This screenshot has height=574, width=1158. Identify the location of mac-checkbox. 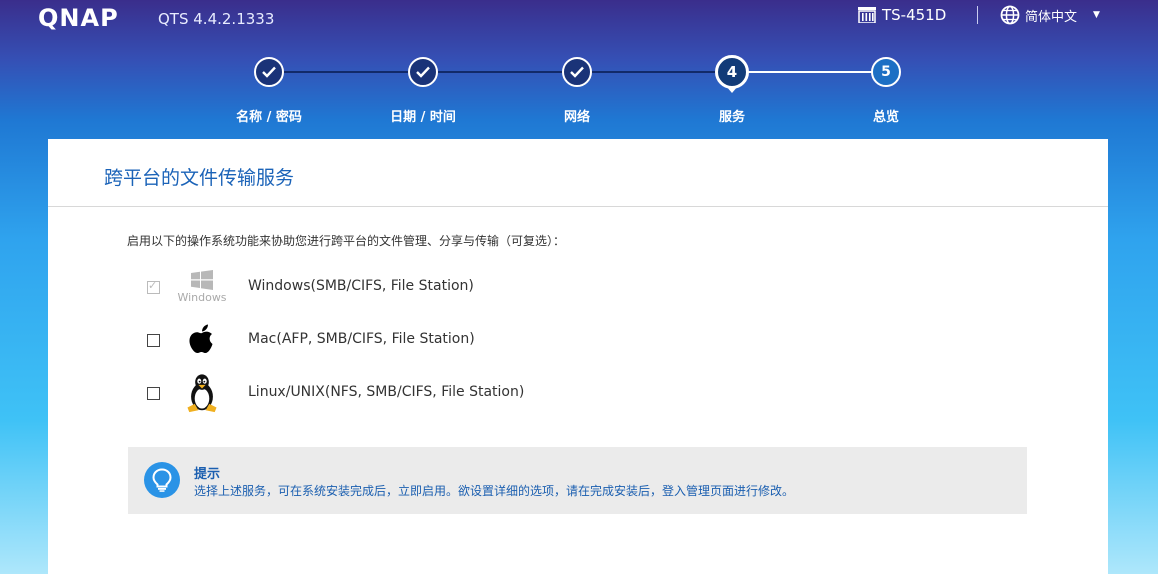
(153, 340).